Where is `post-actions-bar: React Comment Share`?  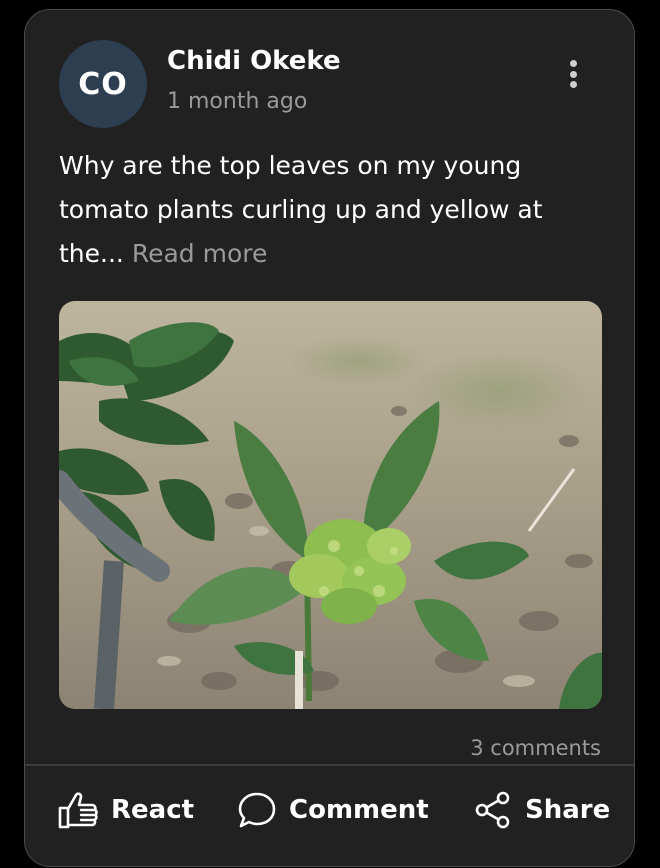 post-actions-bar: React Comment Share is located at coordinates (329, 810).